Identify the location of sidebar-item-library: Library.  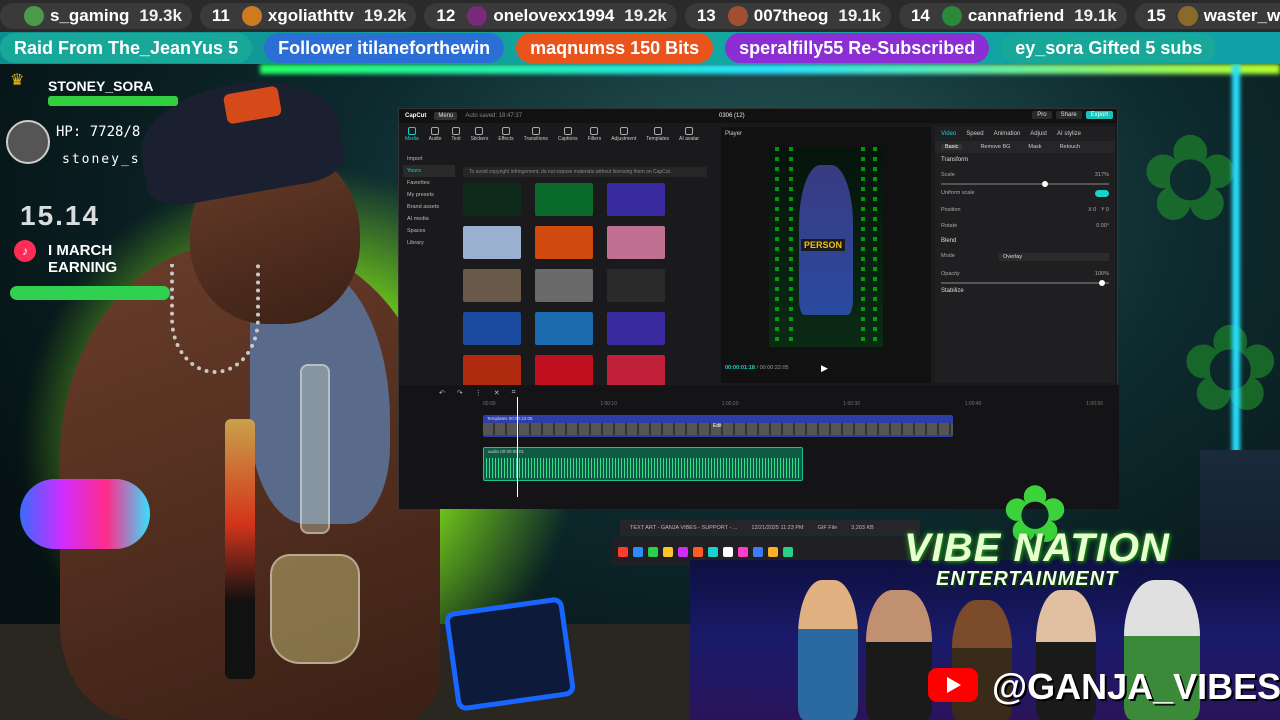
(429, 243).